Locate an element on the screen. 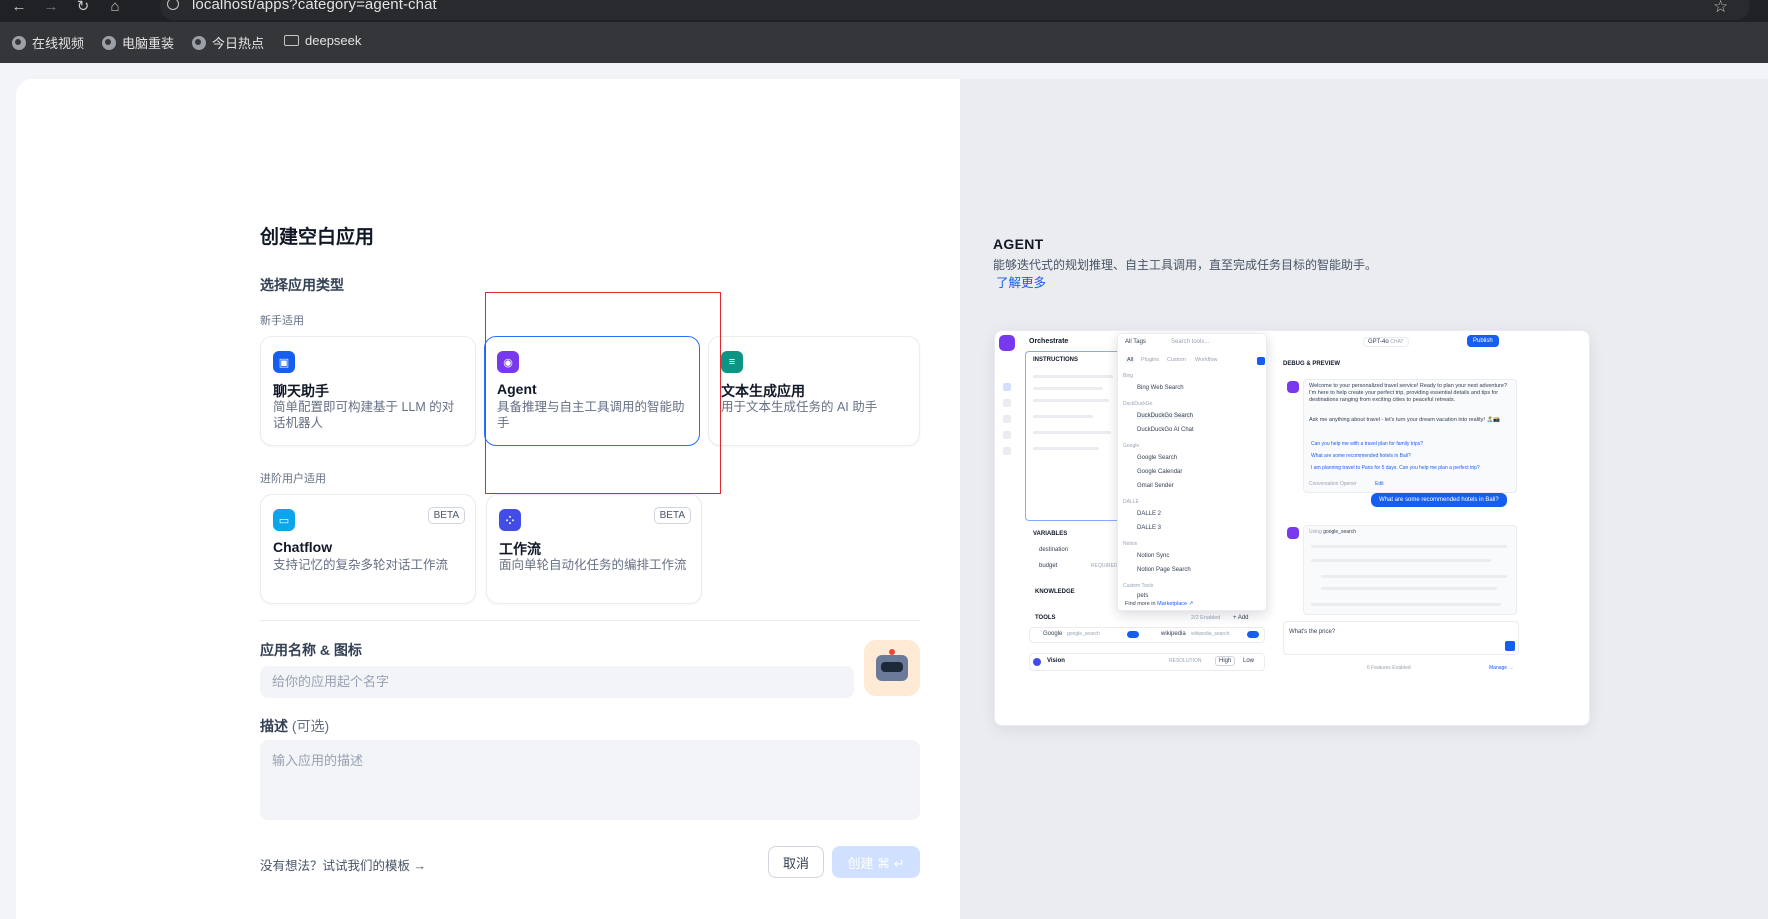 This screenshot has height=919, width=1768. create-button: 创建 ⌘ ↵ is located at coordinates (876, 862).